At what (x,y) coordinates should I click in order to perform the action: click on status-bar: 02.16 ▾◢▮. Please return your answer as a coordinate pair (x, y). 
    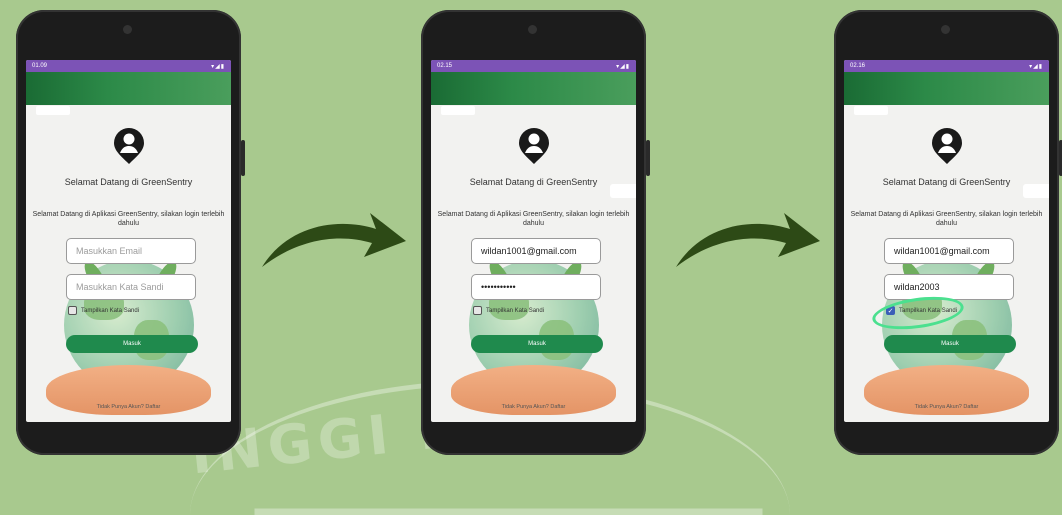
    Looking at the image, I should click on (946, 66).